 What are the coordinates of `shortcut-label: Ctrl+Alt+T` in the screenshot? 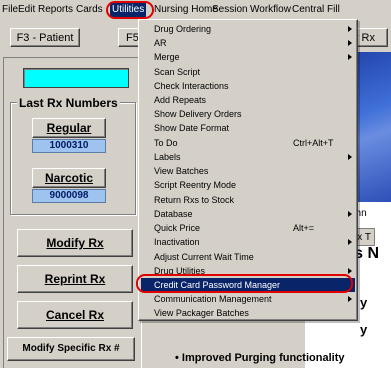 It's located at (313, 143).